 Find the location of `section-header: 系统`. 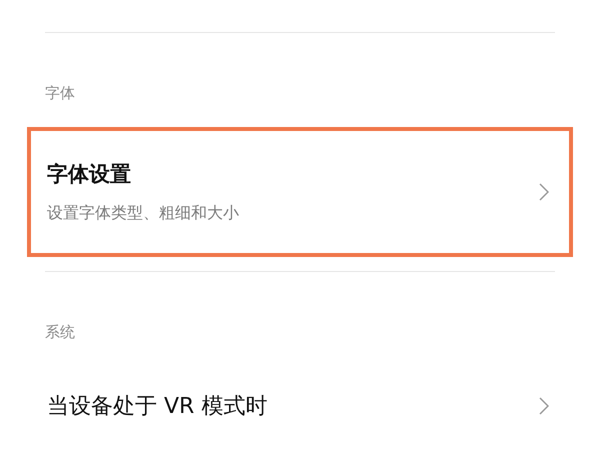

section-header: 系统 is located at coordinates (60, 332).